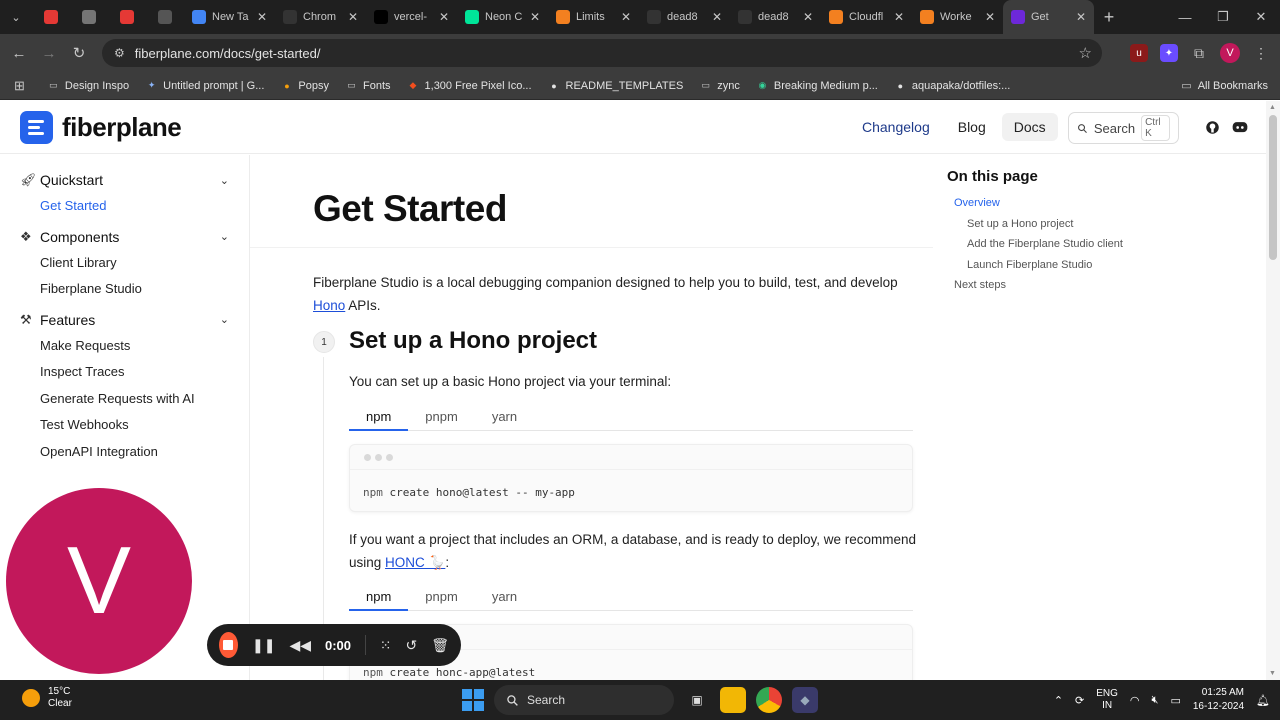 This screenshot has height=720, width=1280. I want to click on nav-changelog: Changelog, so click(896, 127).